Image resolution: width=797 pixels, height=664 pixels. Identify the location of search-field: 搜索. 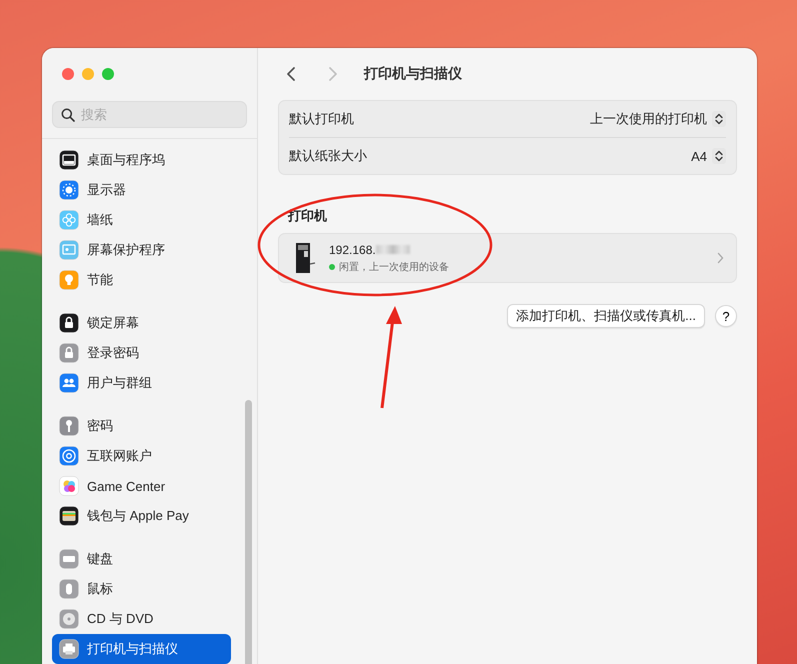
(149, 114).